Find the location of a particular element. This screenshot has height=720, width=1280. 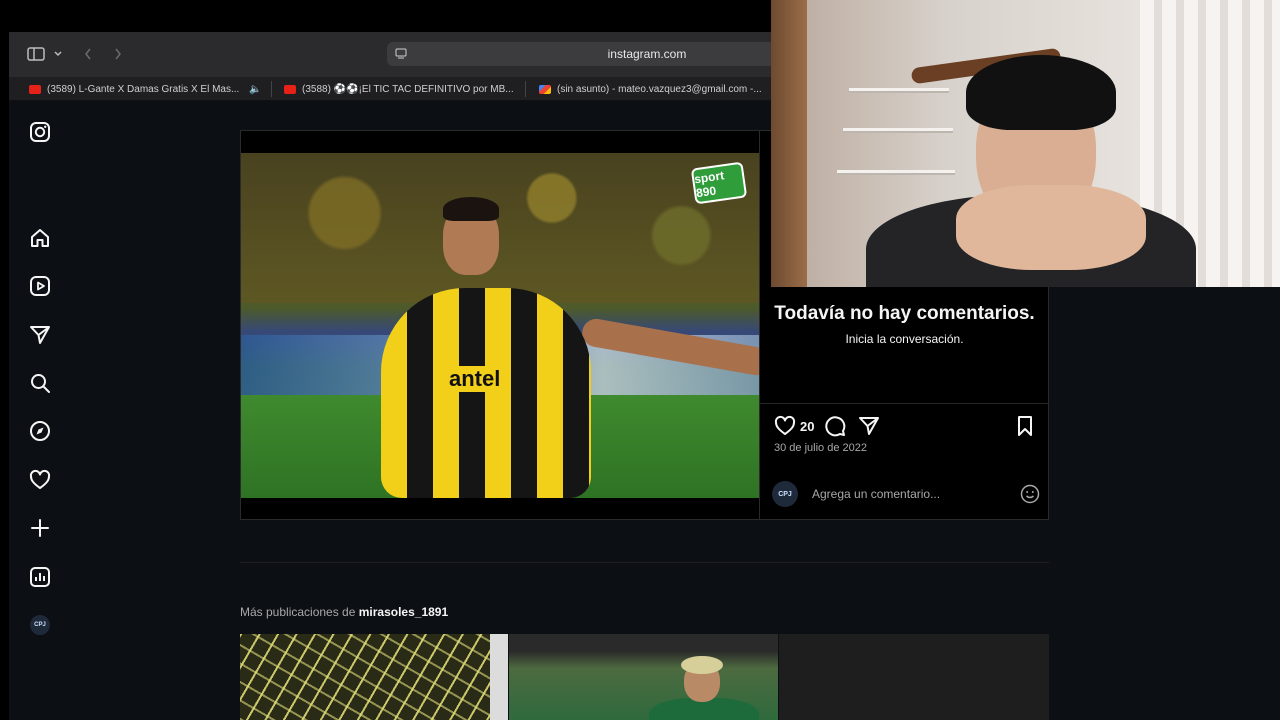

chevron-down-icon is located at coordinates (58, 54).